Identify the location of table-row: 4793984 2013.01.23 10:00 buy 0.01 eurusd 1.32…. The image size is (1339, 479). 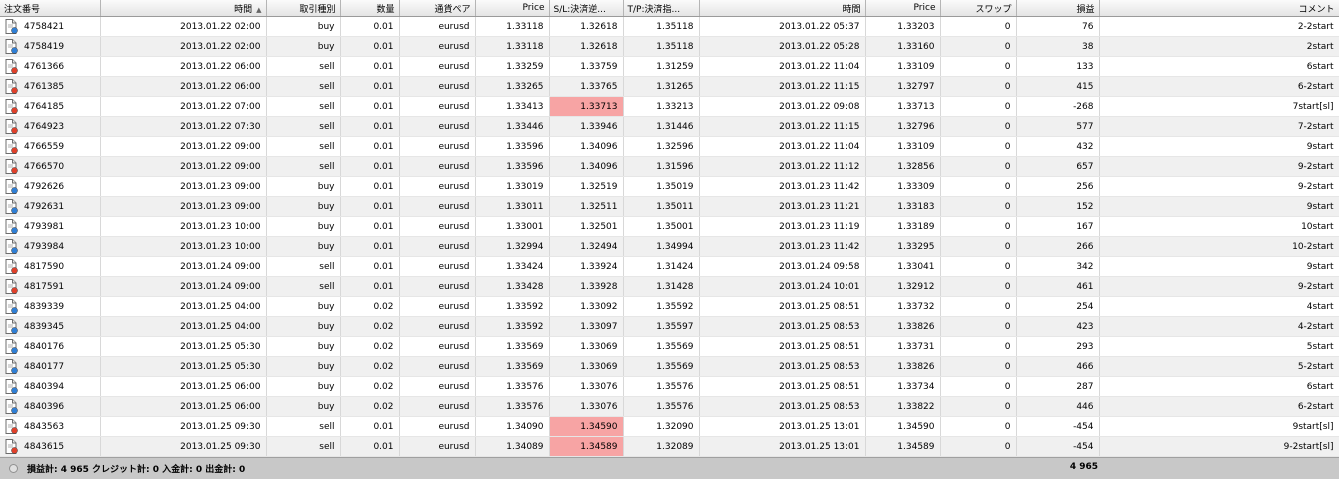
(669, 246).